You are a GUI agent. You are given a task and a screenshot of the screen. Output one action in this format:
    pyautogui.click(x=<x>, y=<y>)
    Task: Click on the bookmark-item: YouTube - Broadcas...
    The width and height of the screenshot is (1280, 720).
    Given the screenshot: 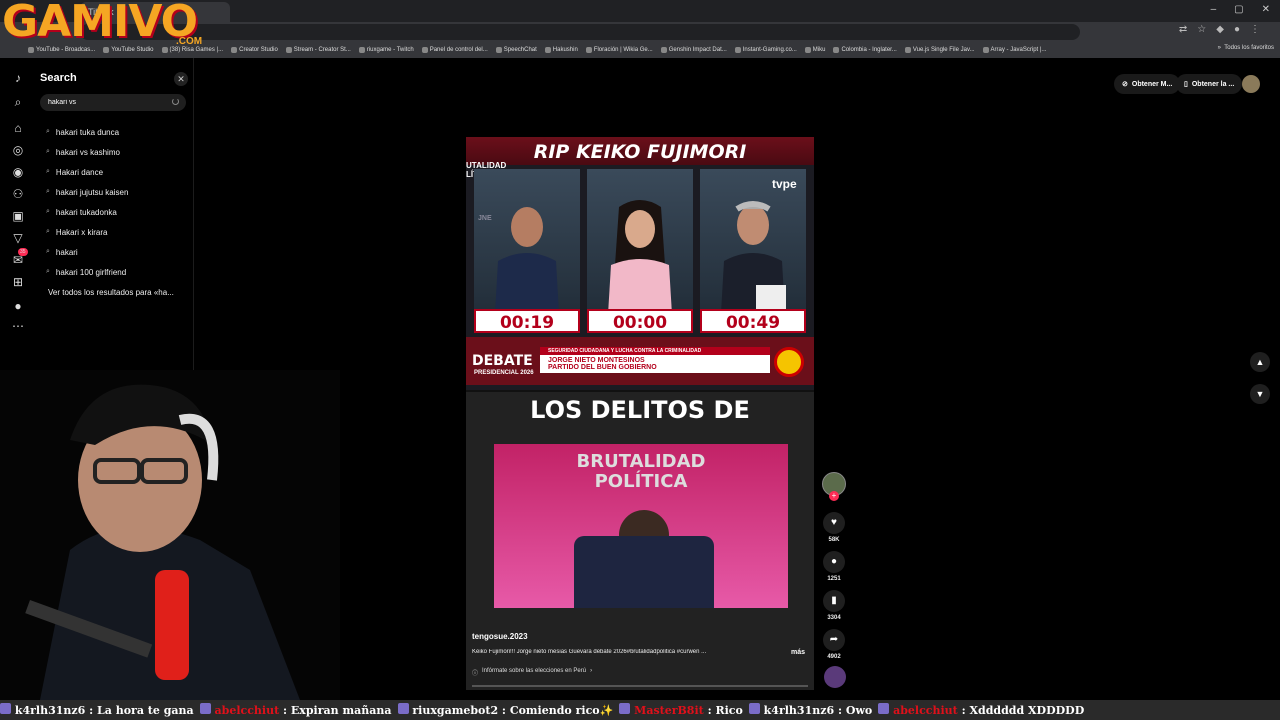 What is the action you would take?
    pyautogui.click(x=61, y=50)
    